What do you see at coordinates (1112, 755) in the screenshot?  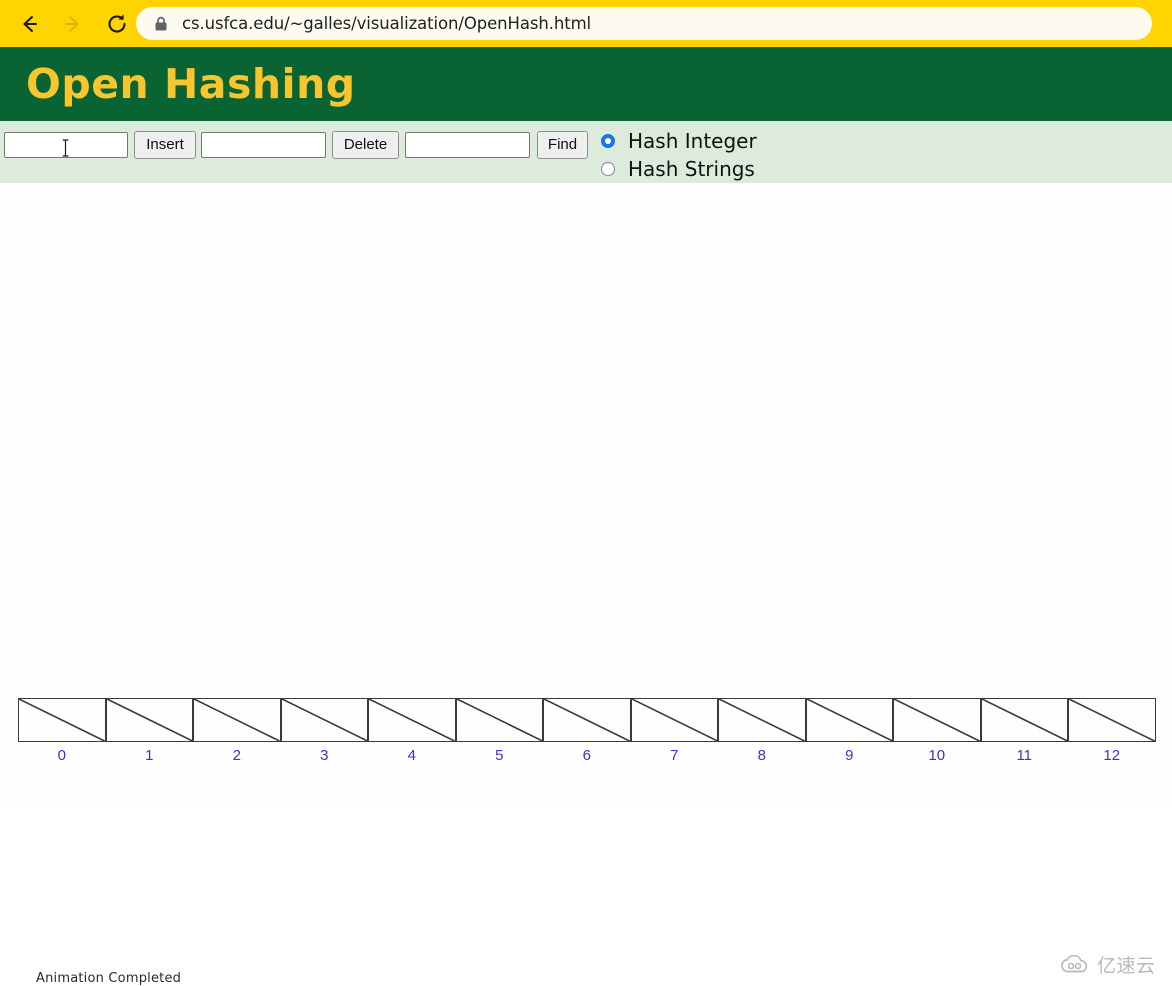 I see `hash-bucket-index-12: 12` at bounding box center [1112, 755].